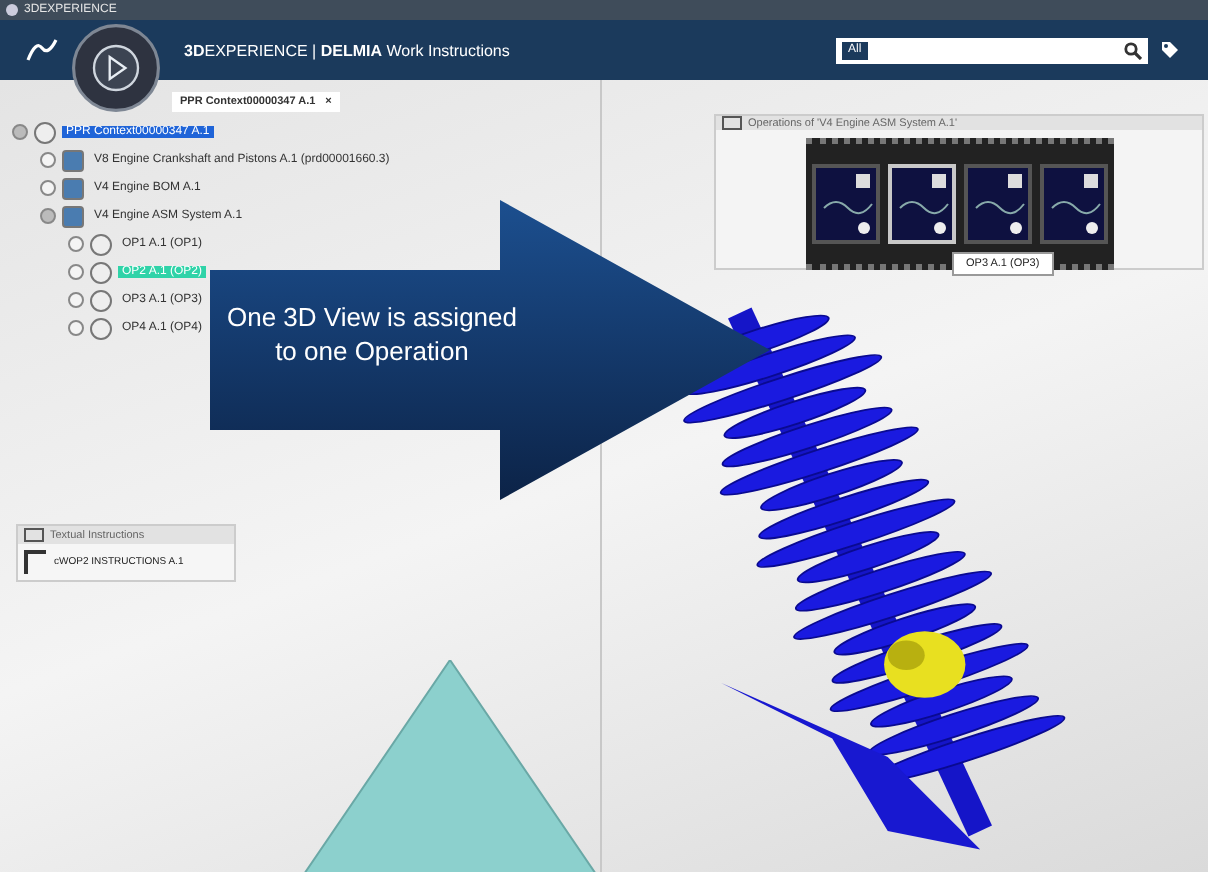 The height and width of the screenshot is (872, 1208). What do you see at coordinates (371, 334) in the screenshot?
I see `callout-text: One 3D View is assigned to one Operation` at bounding box center [371, 334].